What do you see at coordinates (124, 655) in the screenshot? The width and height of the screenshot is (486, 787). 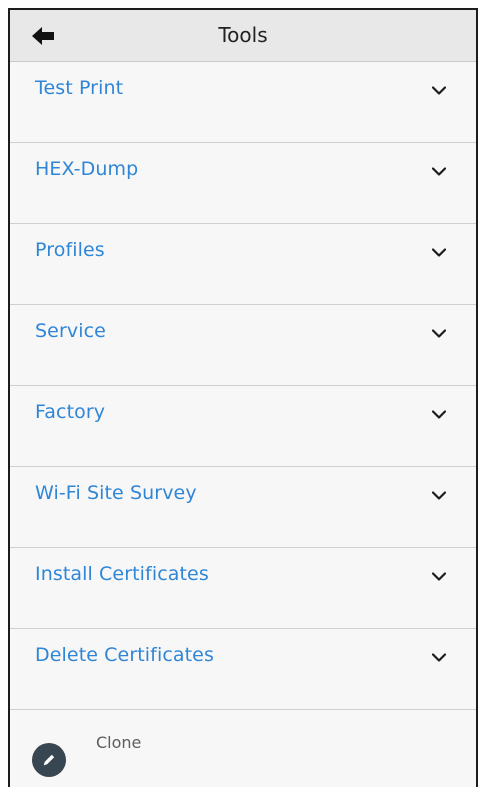 I see `menu-item-label: Delete Certificates` at bounding box center [124, 655].